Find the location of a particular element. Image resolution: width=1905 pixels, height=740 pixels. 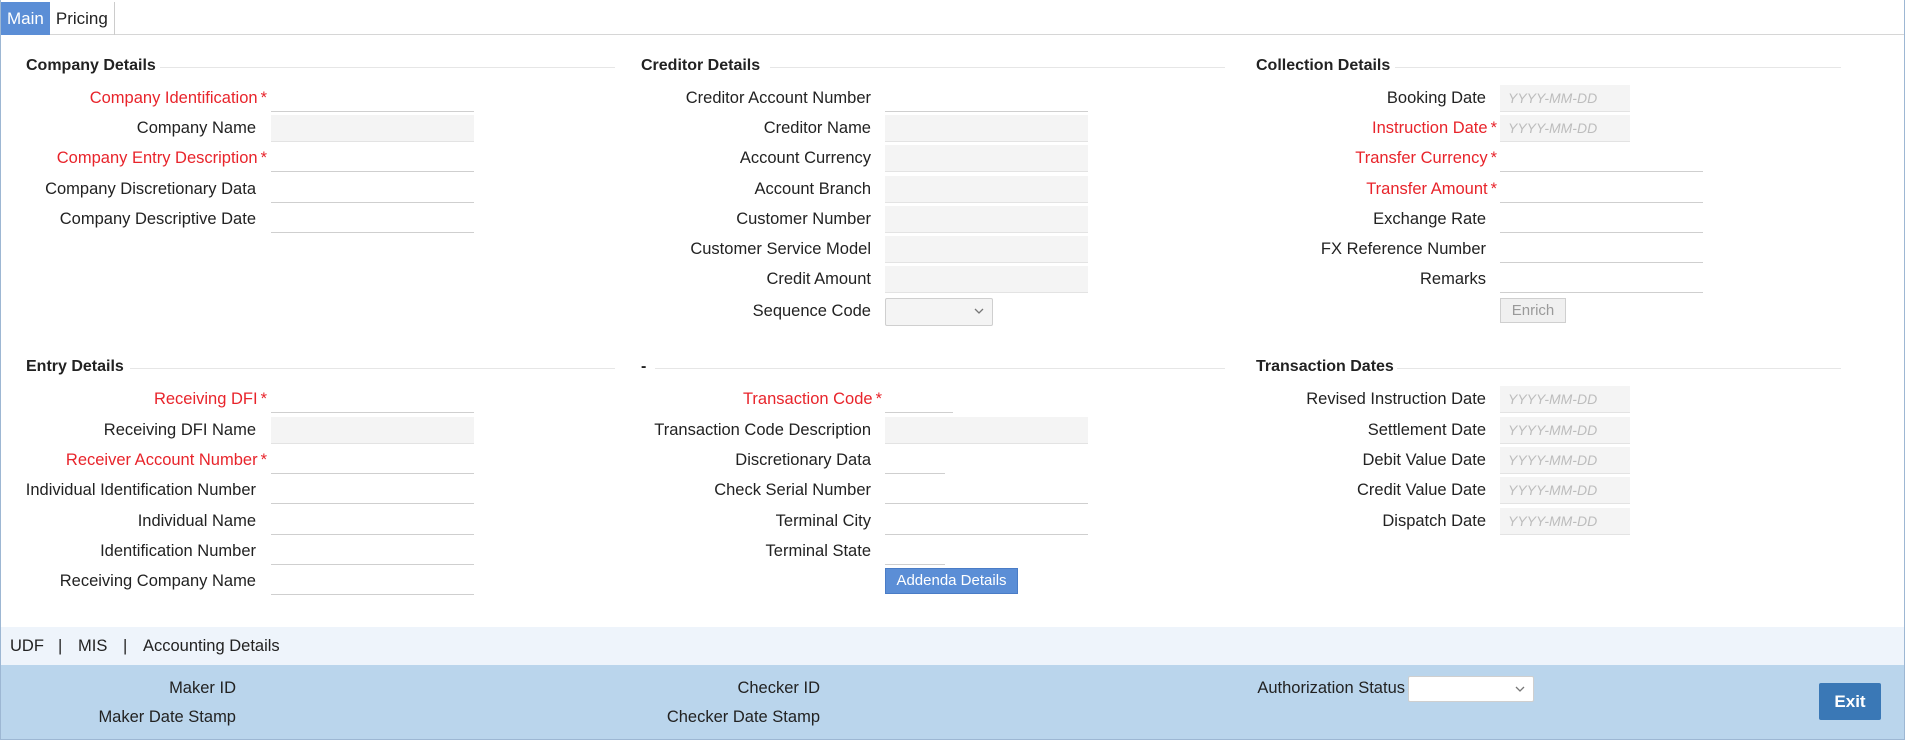

terminal-city-input is located at coordinates (986, 521).